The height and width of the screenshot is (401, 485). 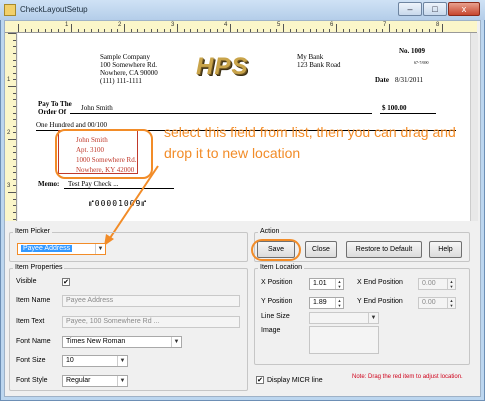 I want to click on font-size-label: Font Size, so click(x=31, y=360).